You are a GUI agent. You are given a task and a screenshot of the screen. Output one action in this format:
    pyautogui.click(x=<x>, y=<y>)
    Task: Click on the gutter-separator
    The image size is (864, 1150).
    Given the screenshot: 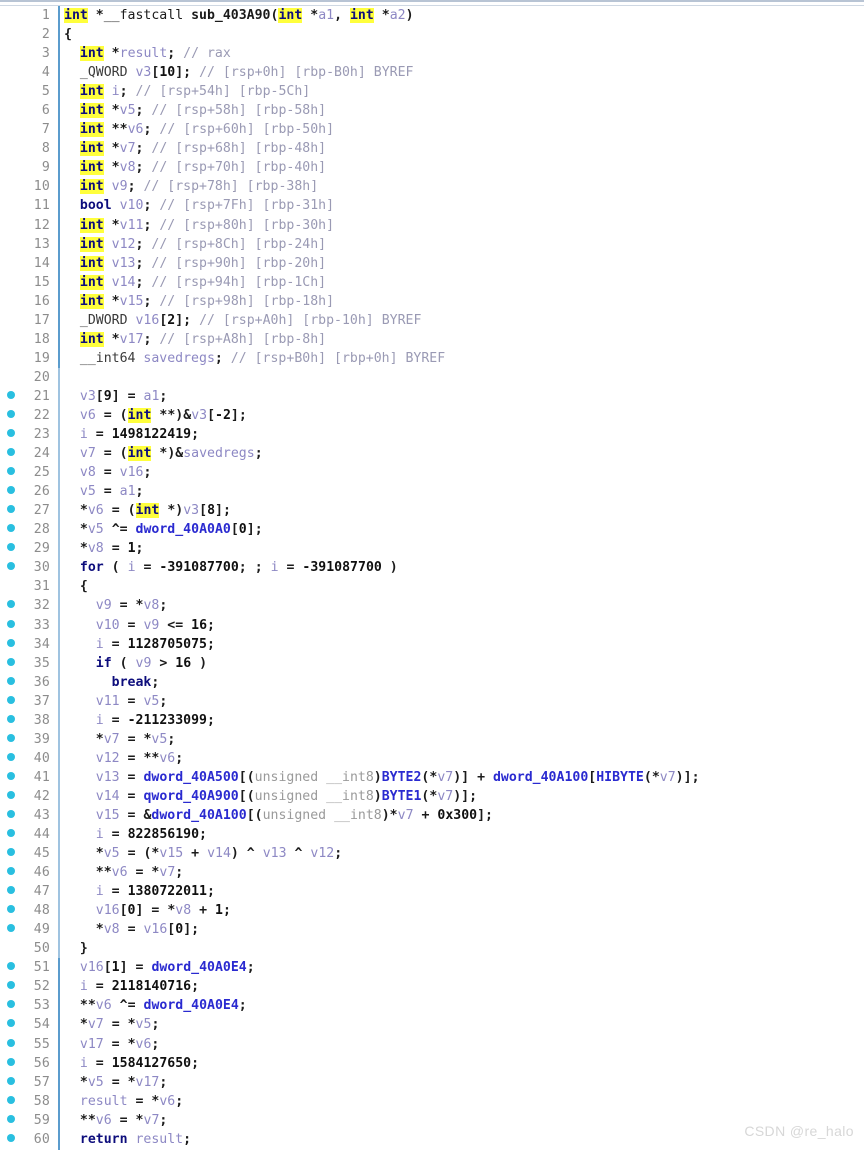 What is the action you would take?
    pyautogui.click(x=59, y=92)
    